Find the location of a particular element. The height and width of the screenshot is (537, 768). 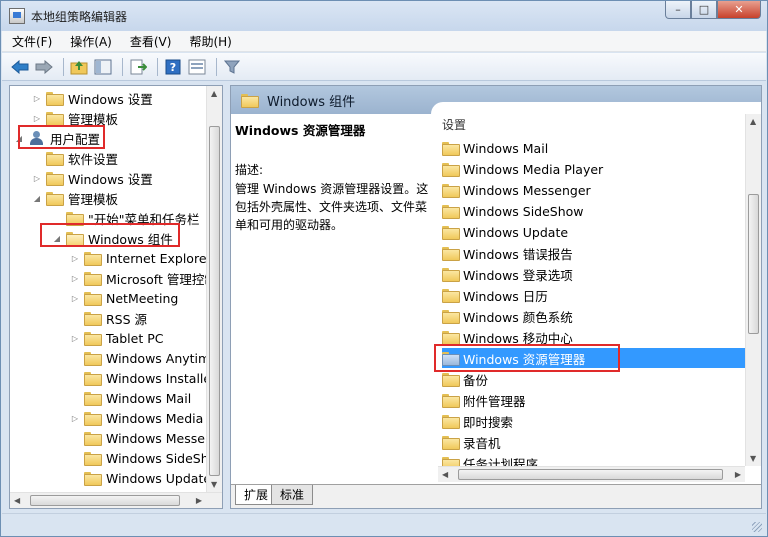

list-item-label: Windows 颜色系统 is located at coordinates (518, 317).